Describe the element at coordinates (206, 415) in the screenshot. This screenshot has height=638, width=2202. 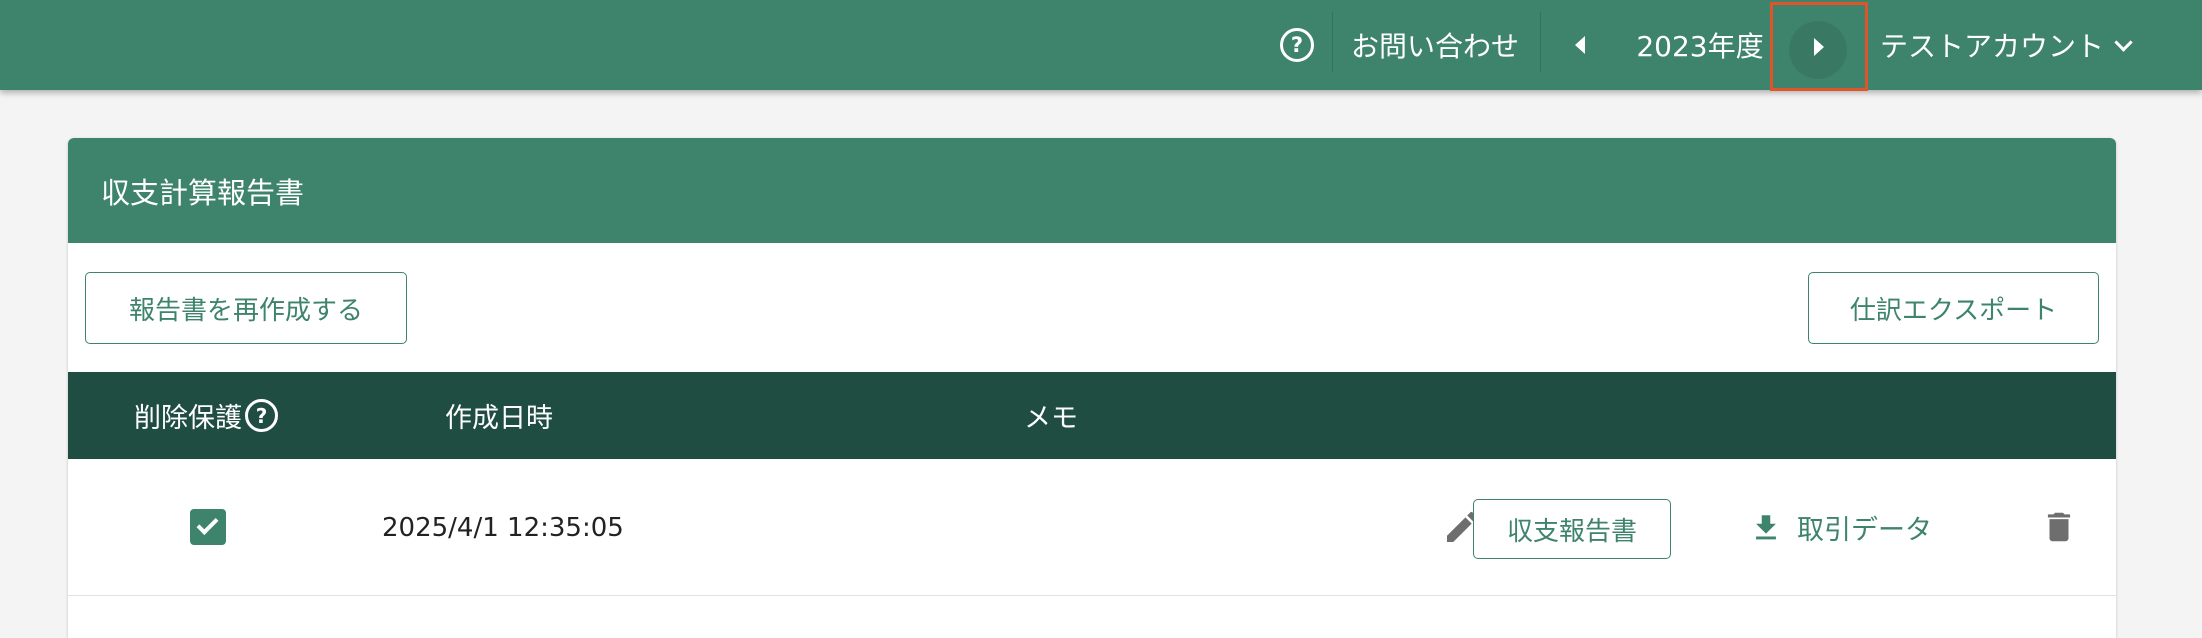
I see `column-header-protect: 削除保護 ?` at that location.